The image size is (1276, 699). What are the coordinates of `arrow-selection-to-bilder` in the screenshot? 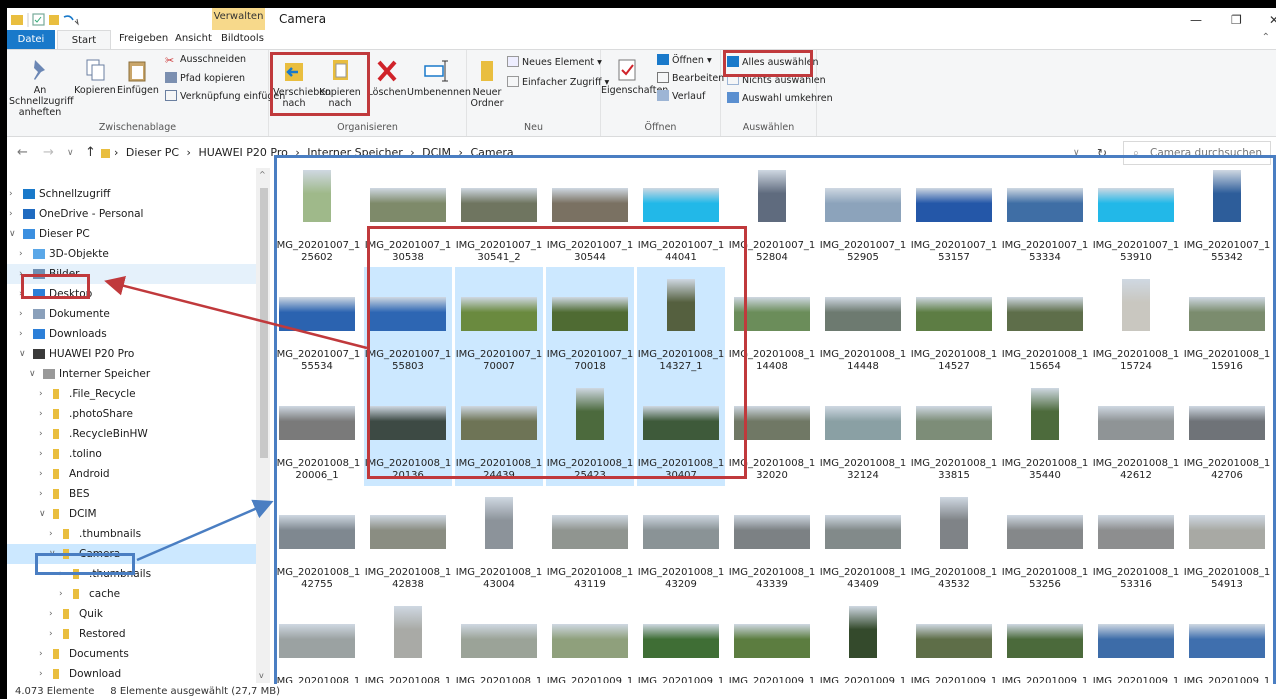 It's located at (236, 313).